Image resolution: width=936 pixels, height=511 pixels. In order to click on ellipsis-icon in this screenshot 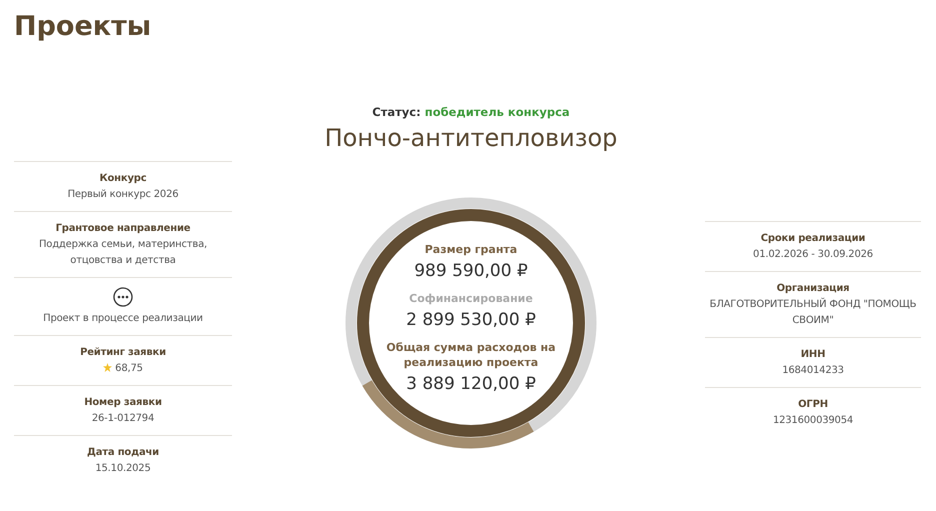, I will do `click(123, 297)`.